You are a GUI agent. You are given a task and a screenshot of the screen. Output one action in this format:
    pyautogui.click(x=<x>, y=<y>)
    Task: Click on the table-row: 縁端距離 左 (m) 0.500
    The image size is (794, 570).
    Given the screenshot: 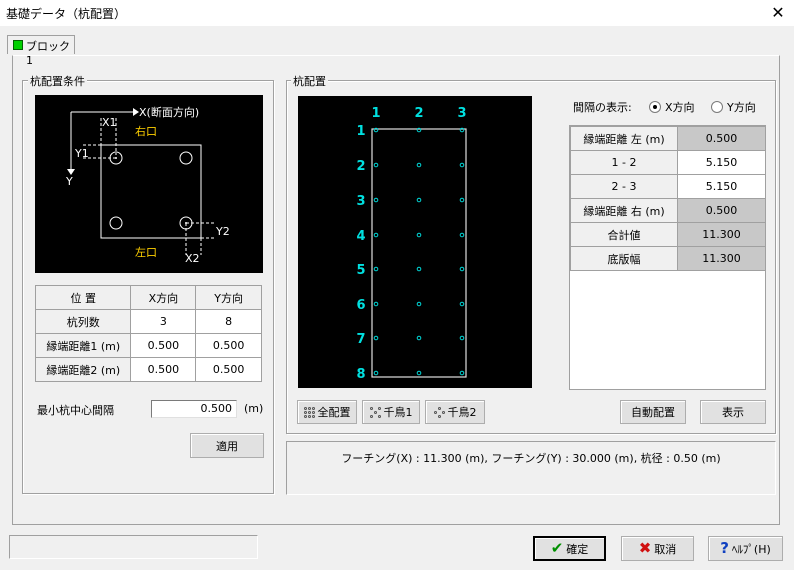 What is the action you would take?
    pyautogui.click(x=668, y=138)
    